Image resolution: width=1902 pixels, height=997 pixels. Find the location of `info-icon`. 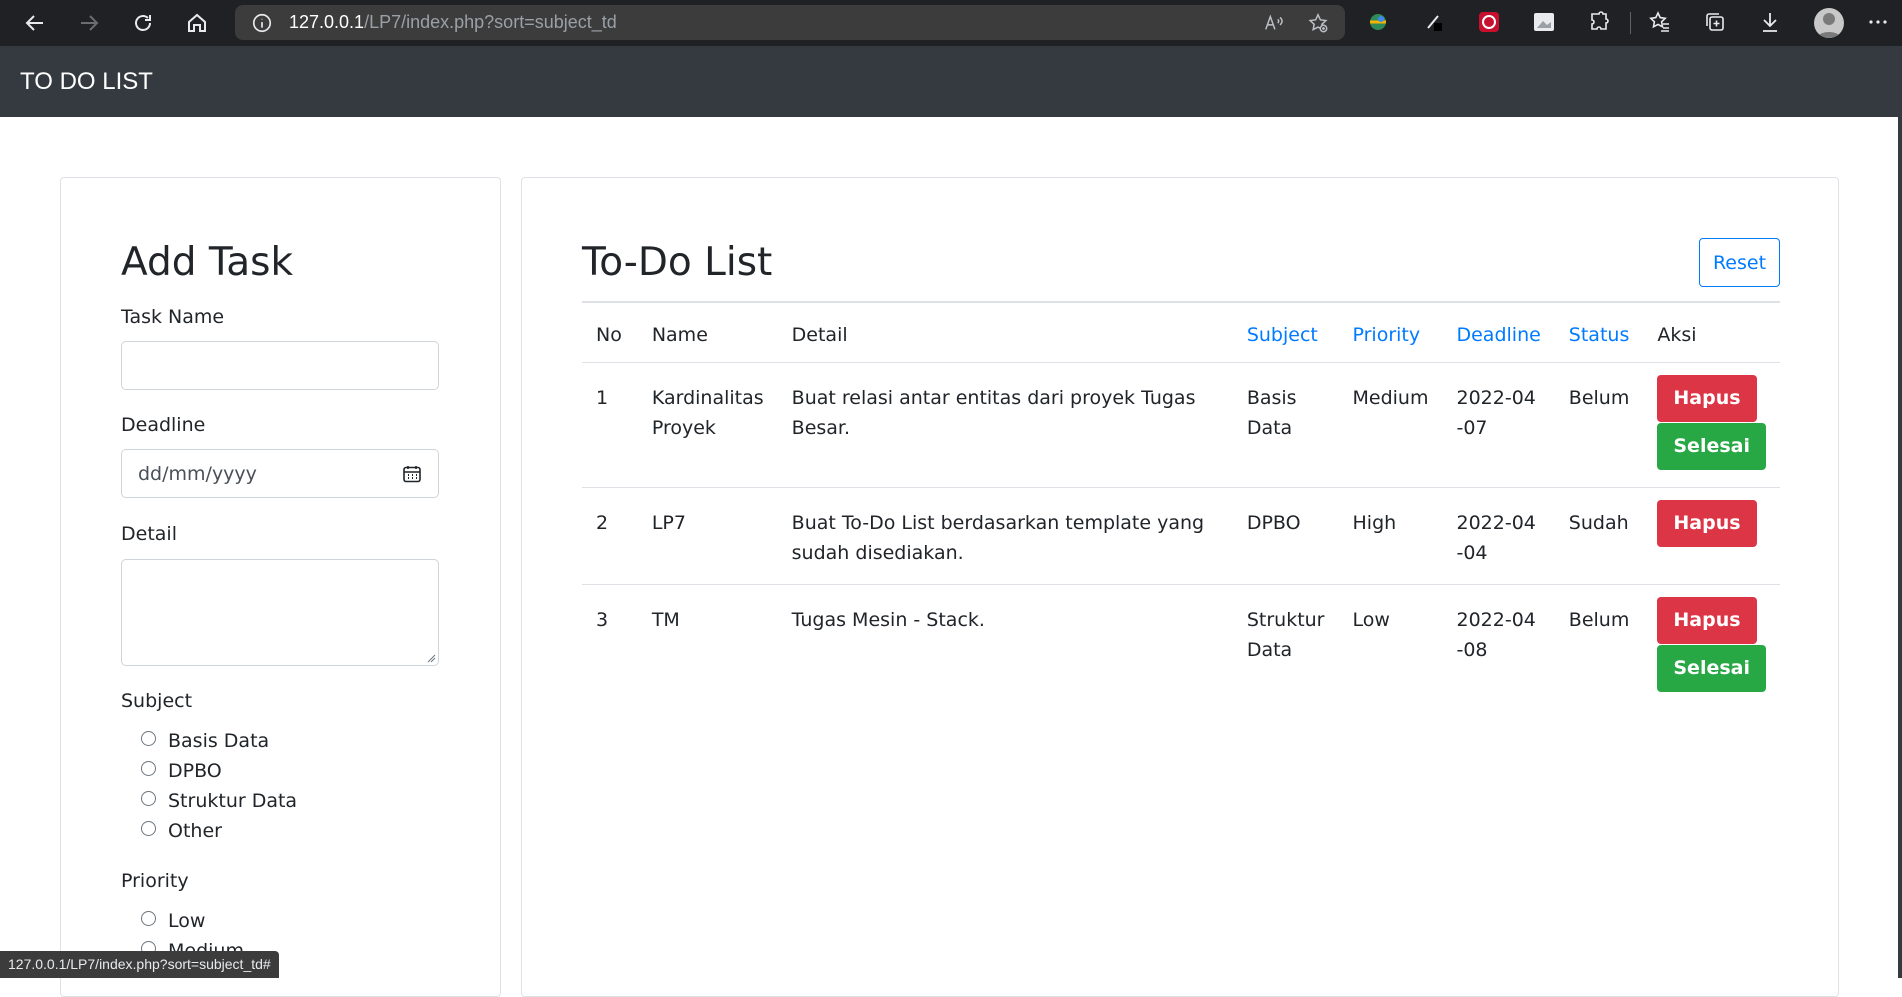

info-icon is located at coordinates (262, 23).